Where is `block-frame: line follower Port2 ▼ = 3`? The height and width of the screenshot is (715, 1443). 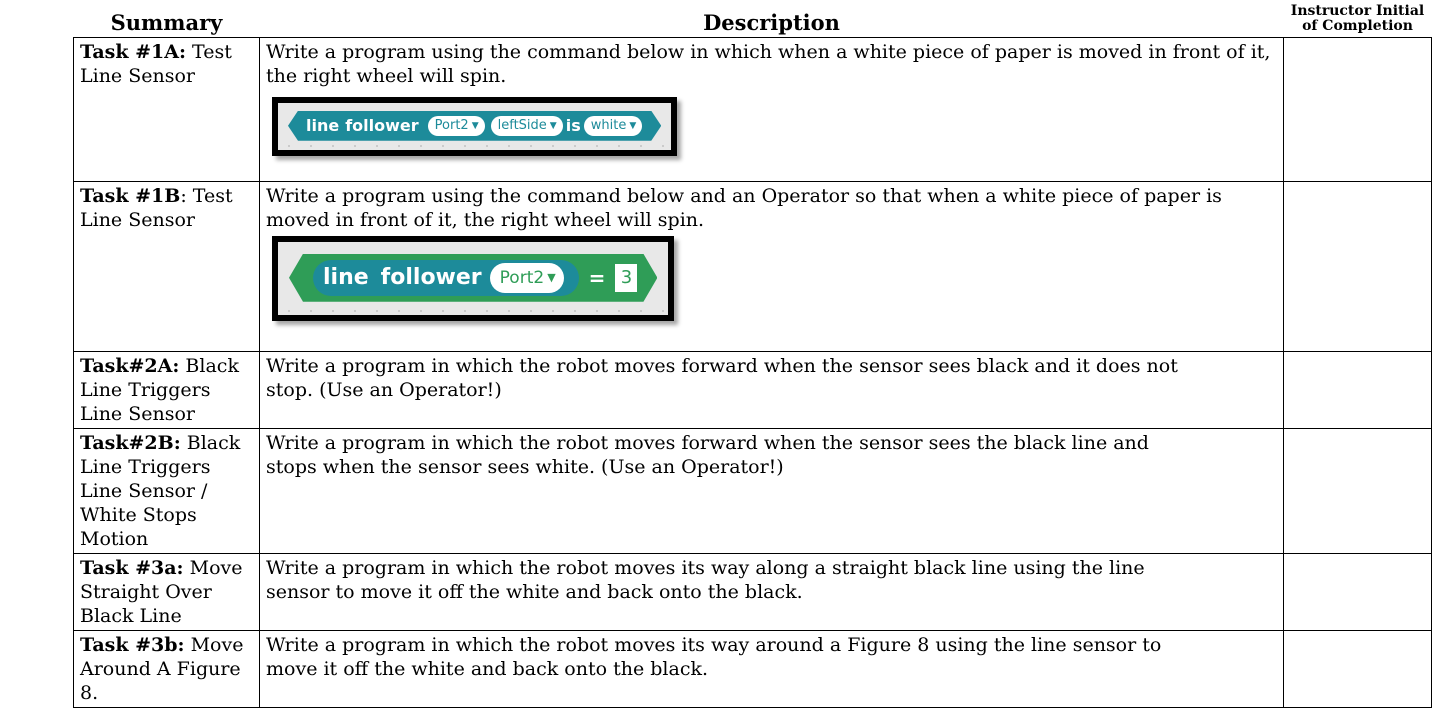
block-frame: line follower Port2 ▼ = 3 is located at coordinates (473, 278).